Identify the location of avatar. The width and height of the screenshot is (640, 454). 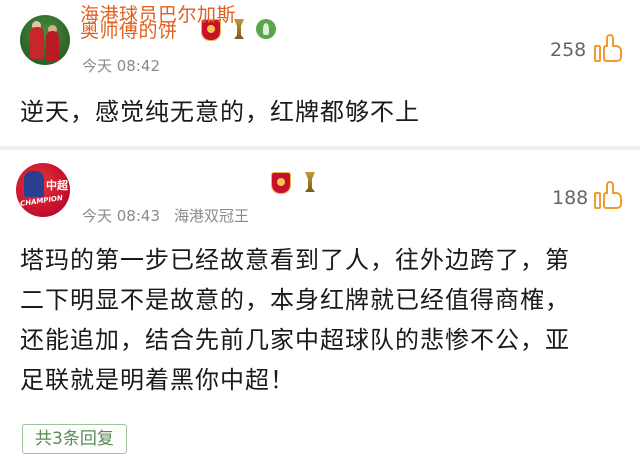
(45, 40).